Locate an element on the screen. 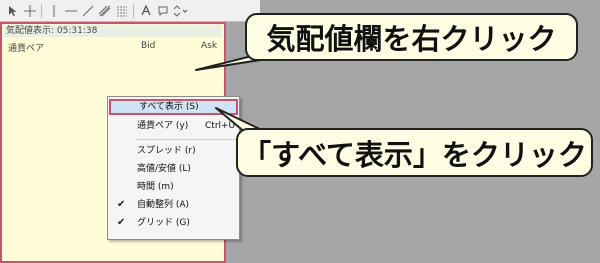 The height and width of the screenshot is (263, 600). callout-right-click: 気配値欄を右クリック is located at coordinates (411, 37).